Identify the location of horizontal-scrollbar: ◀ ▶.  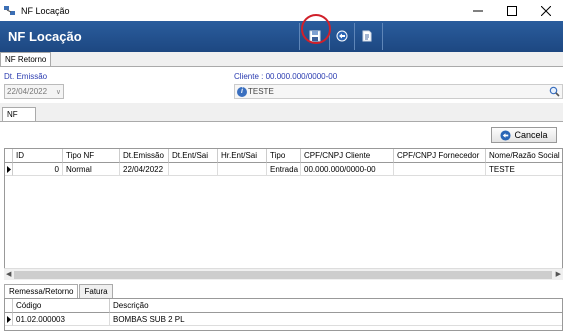
(283, 274).